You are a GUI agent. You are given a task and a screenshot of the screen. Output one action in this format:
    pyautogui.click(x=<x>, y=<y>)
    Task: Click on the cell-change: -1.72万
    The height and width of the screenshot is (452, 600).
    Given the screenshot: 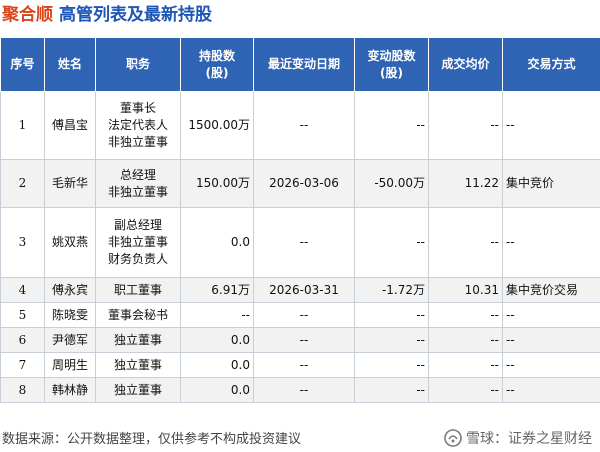 What is the action you would take?
    pyautogui.click(x=391, y=290)
    